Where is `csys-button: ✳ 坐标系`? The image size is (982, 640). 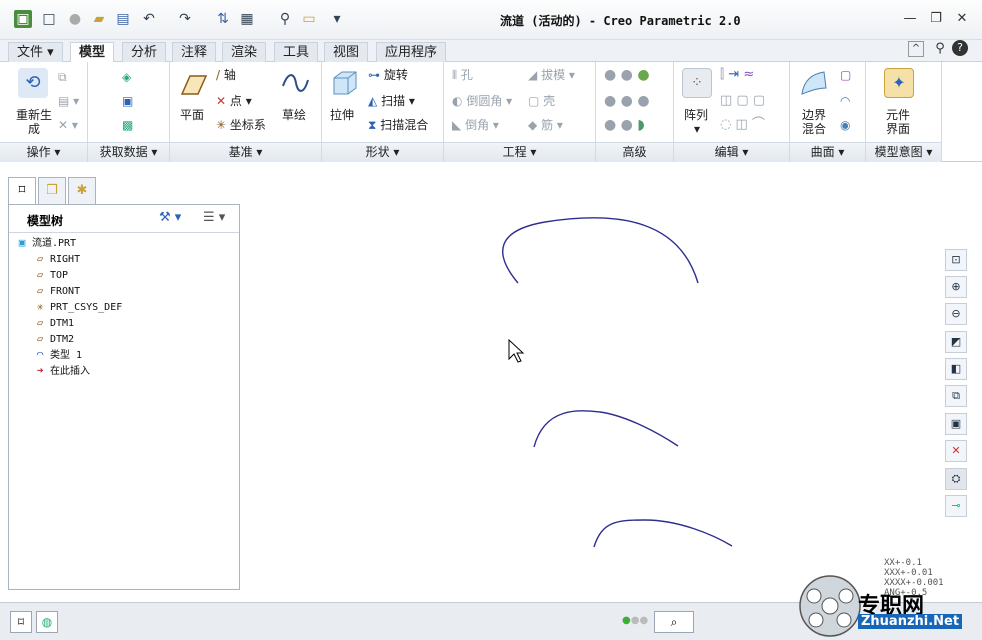
csys-button: ✳ 坐标系 is located at coordinates (241, 125).